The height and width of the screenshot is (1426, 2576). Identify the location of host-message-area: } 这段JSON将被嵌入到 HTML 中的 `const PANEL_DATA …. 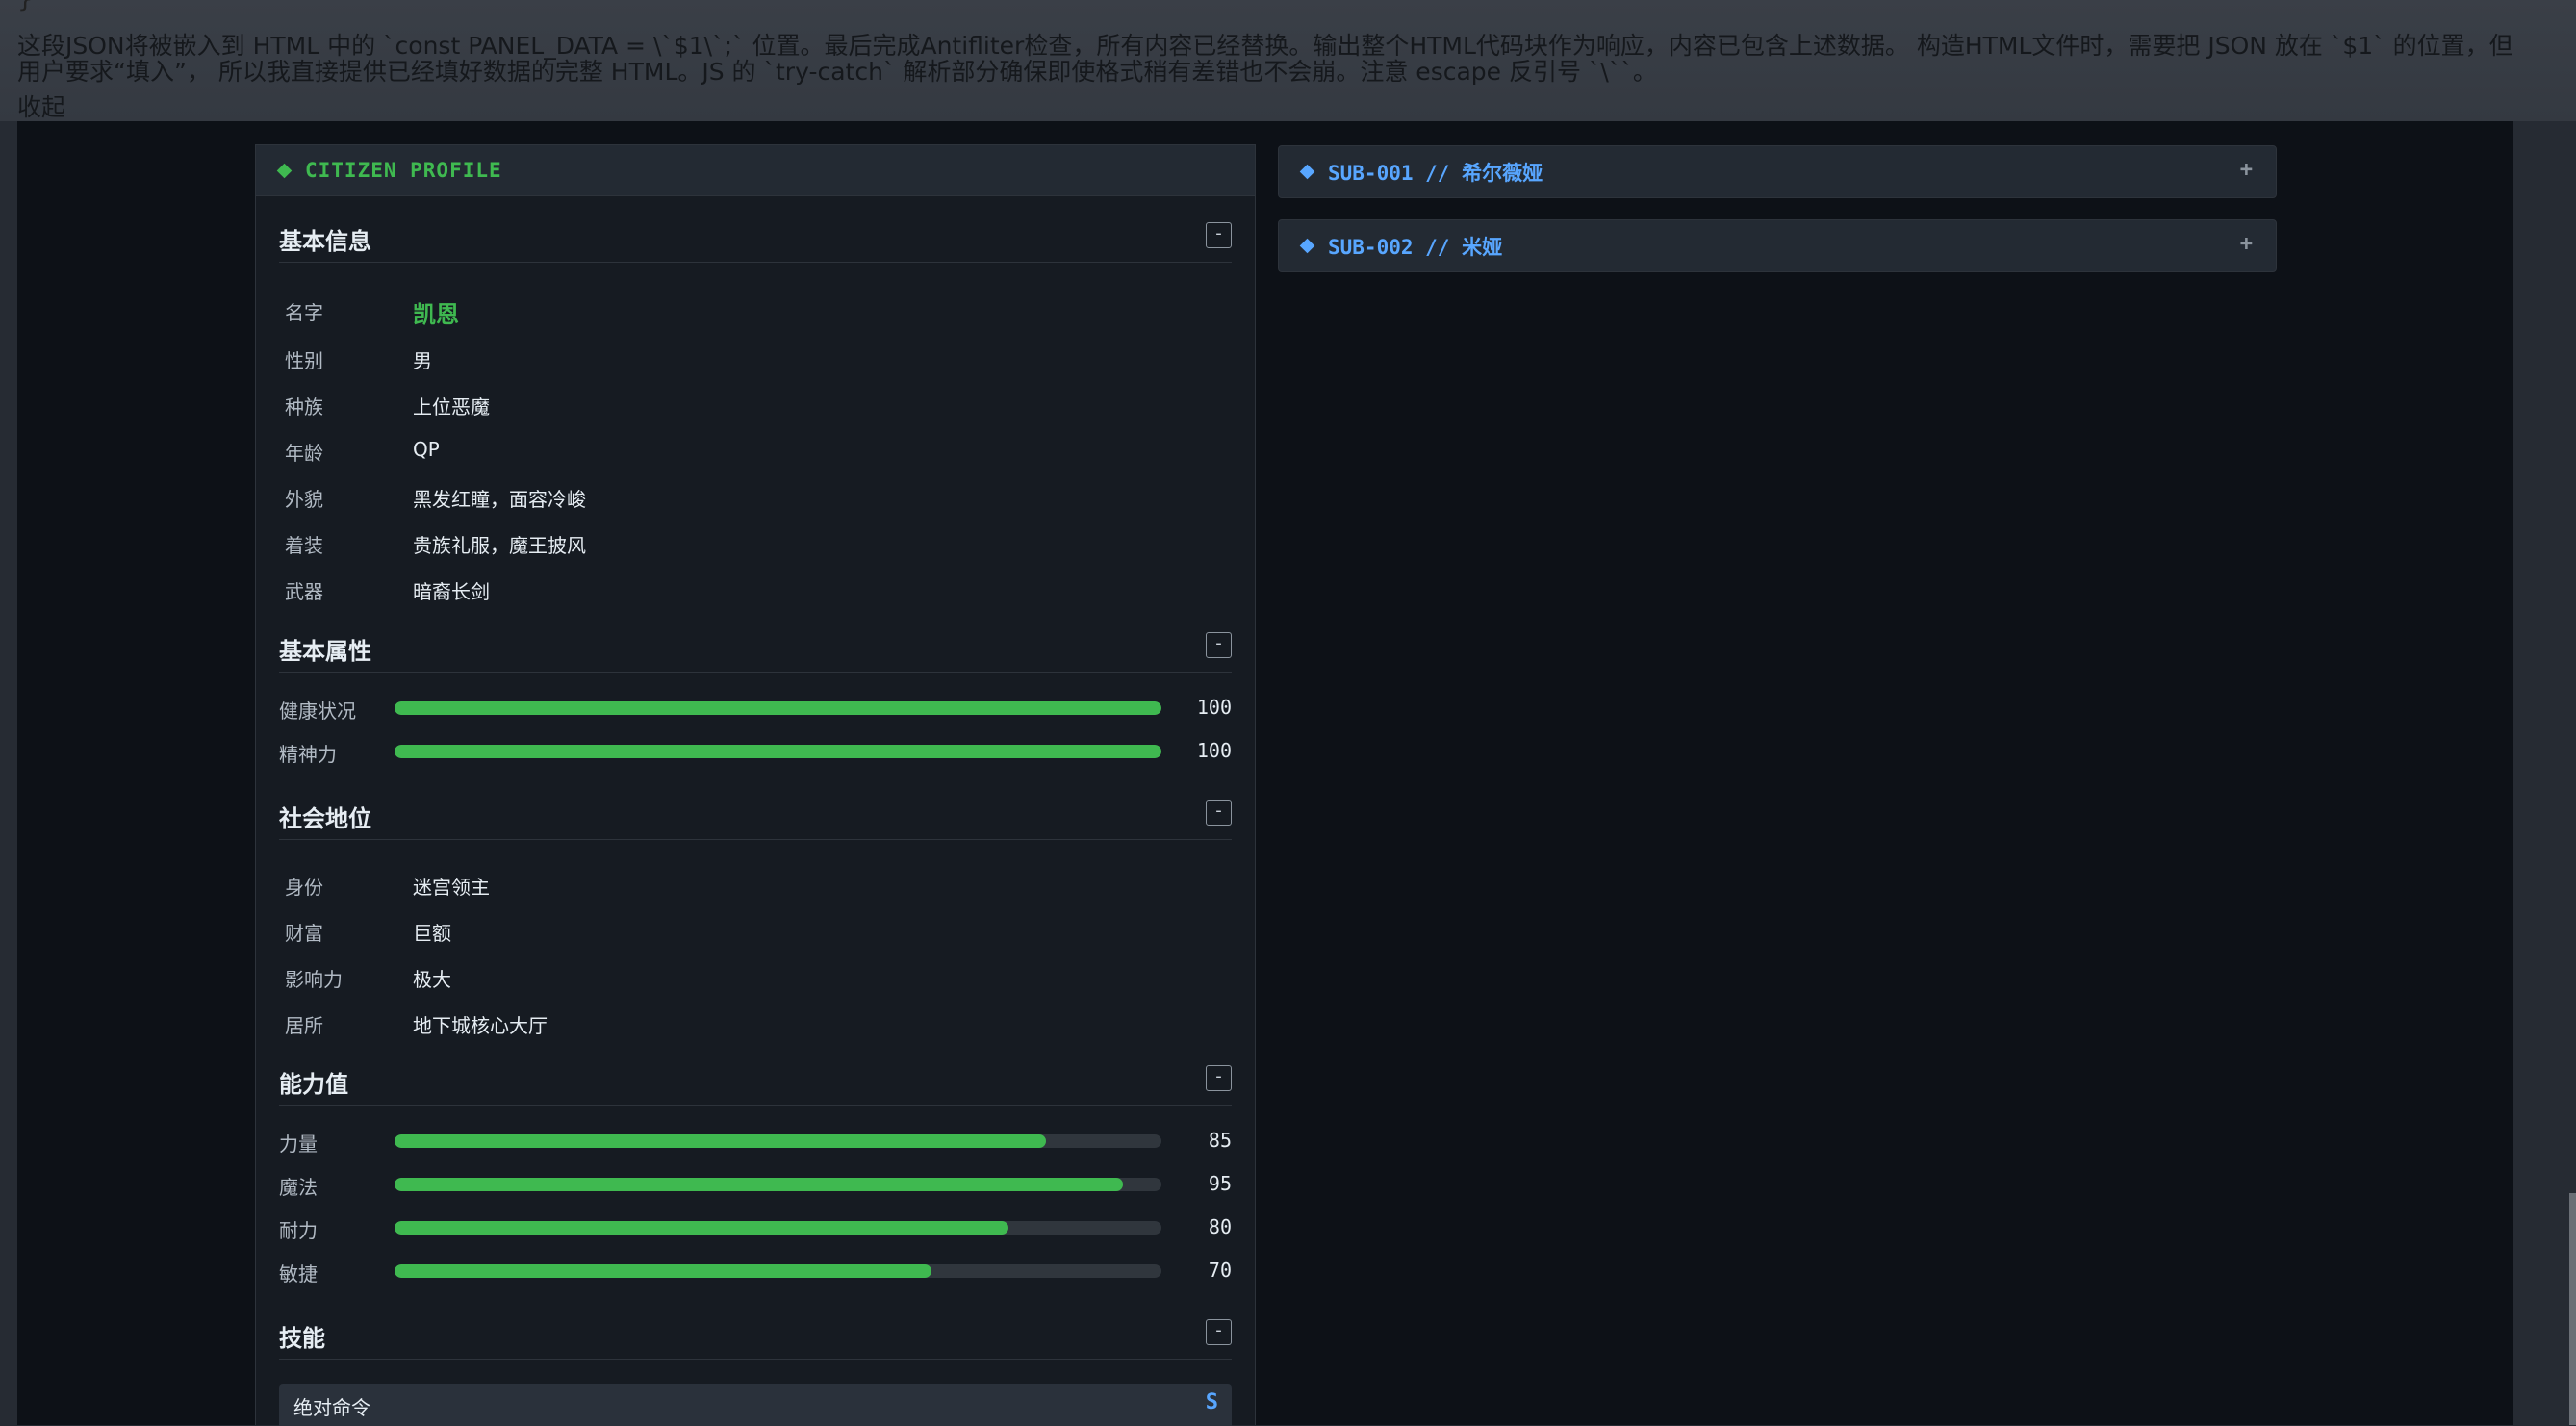
(1288, 60).